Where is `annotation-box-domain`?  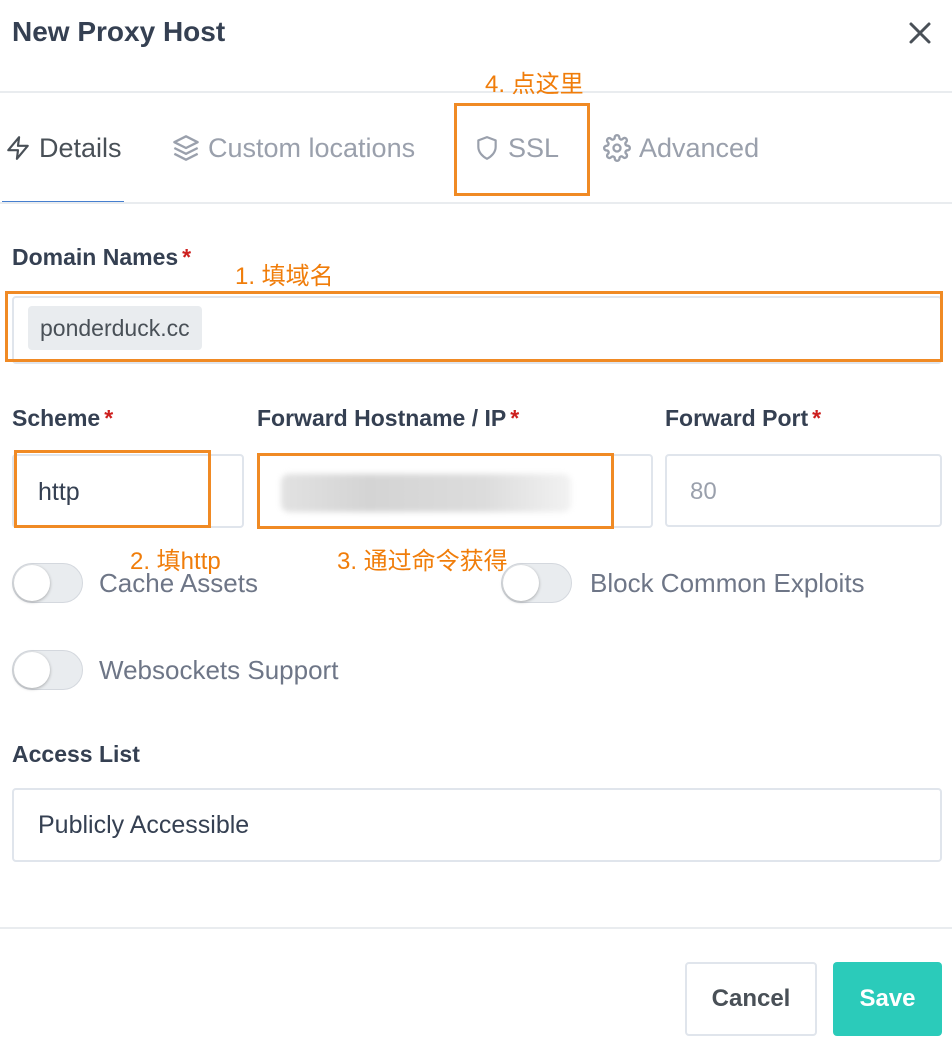
annotation-box-domain is located at coordinates (474, 326).